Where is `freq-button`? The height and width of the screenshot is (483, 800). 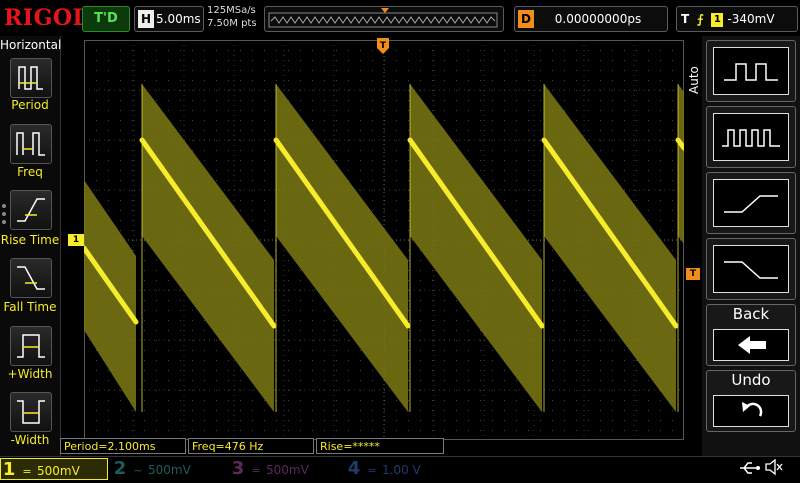
freq-button is located at coordinates (31, 144).